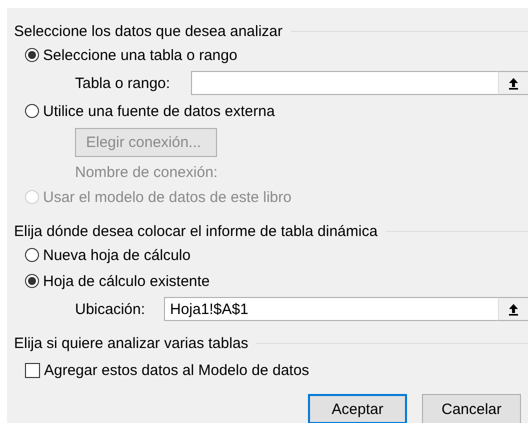 The height and width of the screenshot is (423, 528). I want to click on checkbox, so click(32, 370).